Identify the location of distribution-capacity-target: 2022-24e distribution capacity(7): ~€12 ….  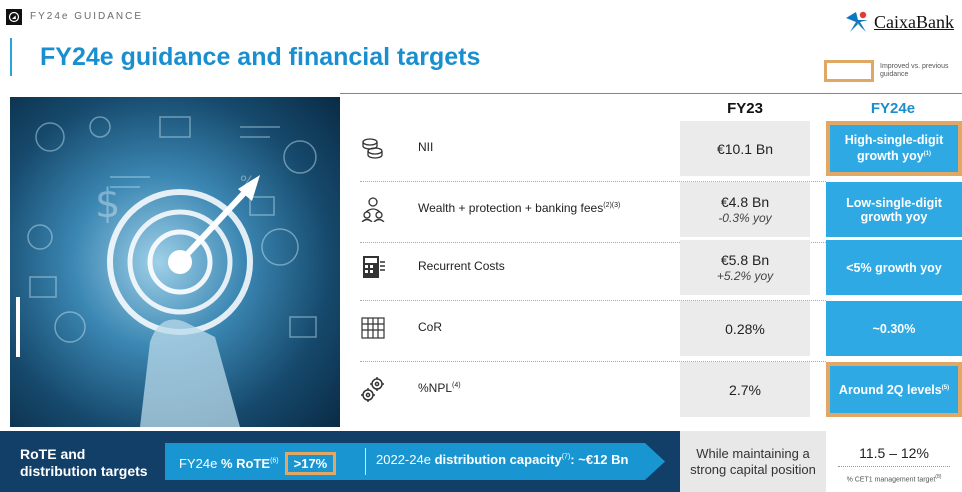
(502, 459).